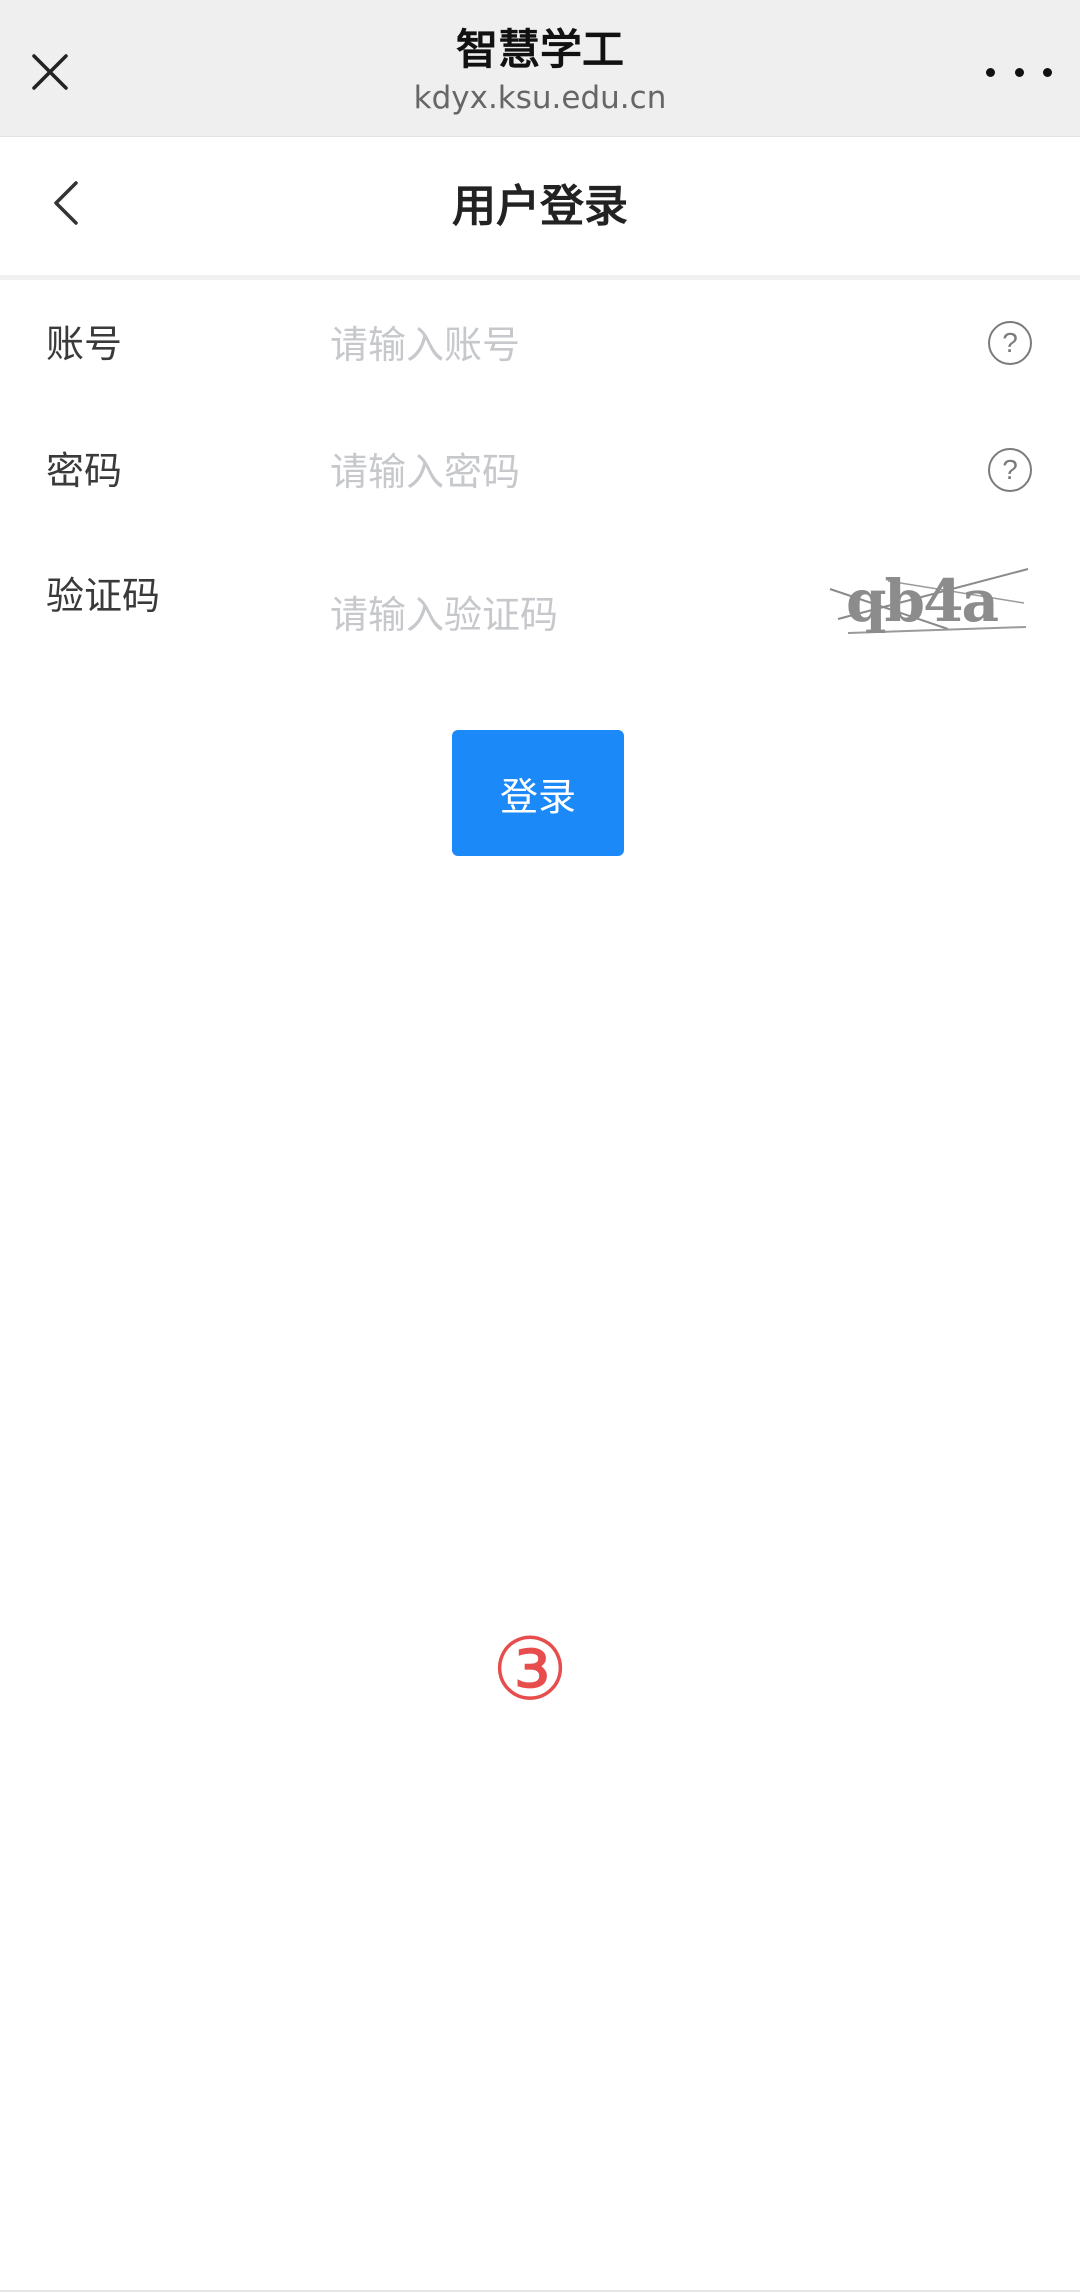 The height and width of the screenshot is (2295, 1080). Describe the element at coordinates (630, 345) in the screenshot. I see `account-input` at that location.